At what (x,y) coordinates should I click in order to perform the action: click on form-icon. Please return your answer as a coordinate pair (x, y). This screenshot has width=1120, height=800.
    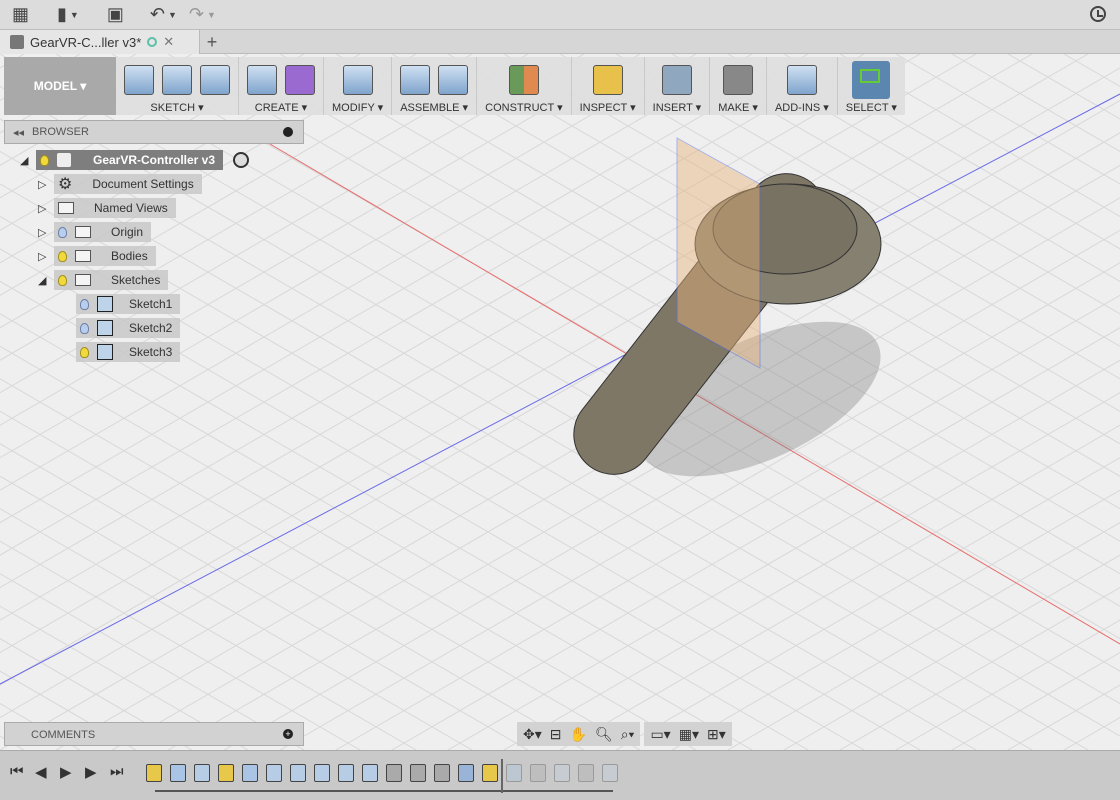
    Looking at the image, I should click on (300, 80).